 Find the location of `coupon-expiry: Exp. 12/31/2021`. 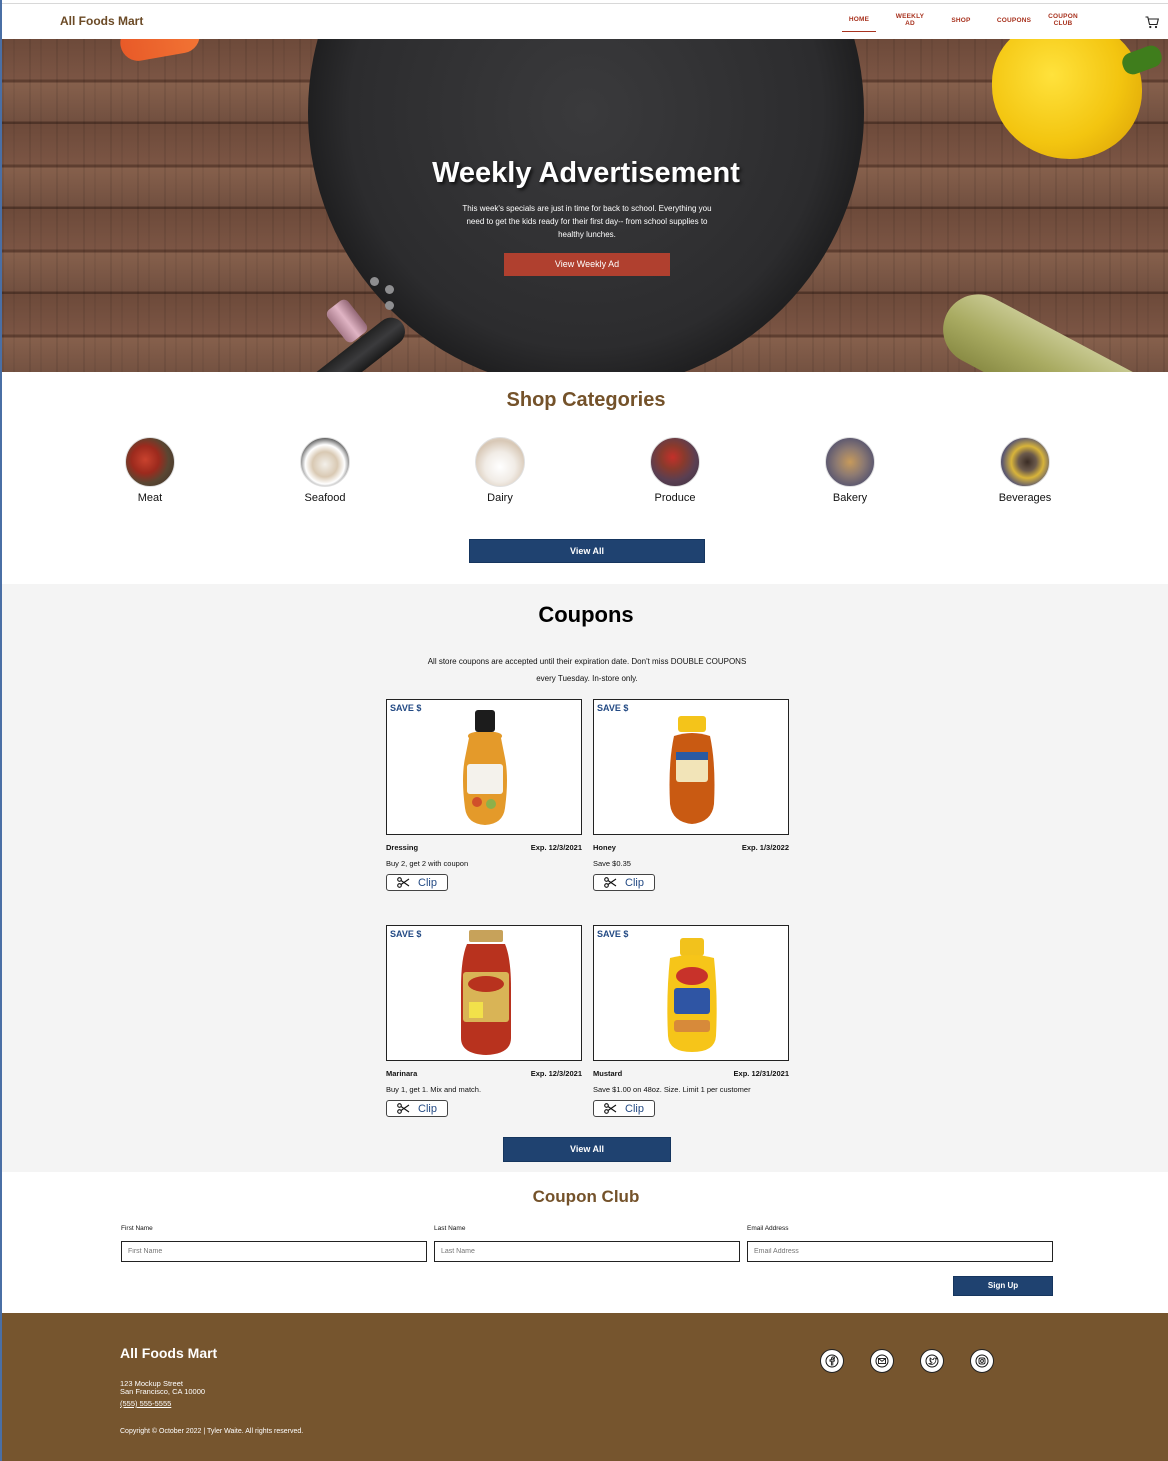

coupon-expiry: Exp. 12/31/2021 is located at coordinates (761, 1073).